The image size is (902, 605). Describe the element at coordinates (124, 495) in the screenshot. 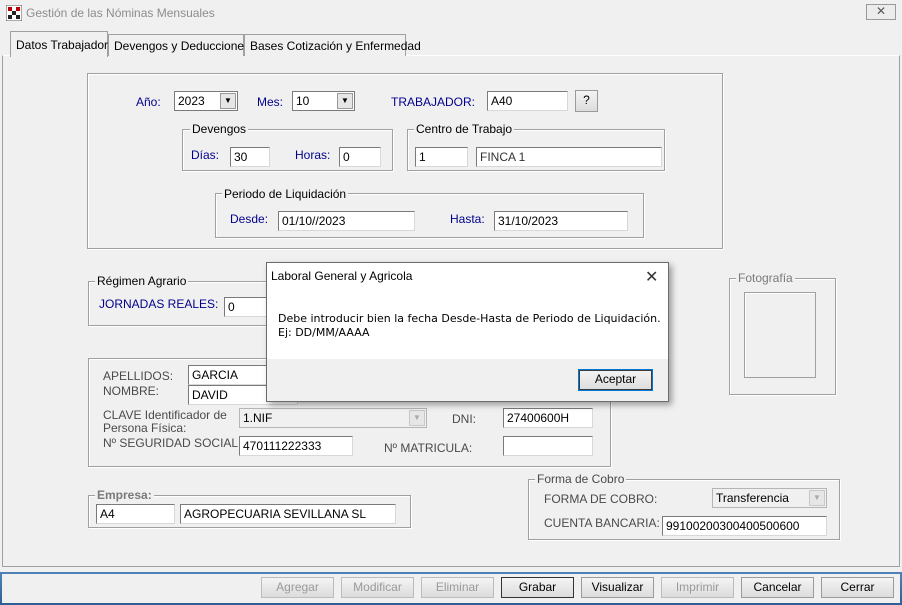

I see `empresa-legend: Empresa:` at that location.